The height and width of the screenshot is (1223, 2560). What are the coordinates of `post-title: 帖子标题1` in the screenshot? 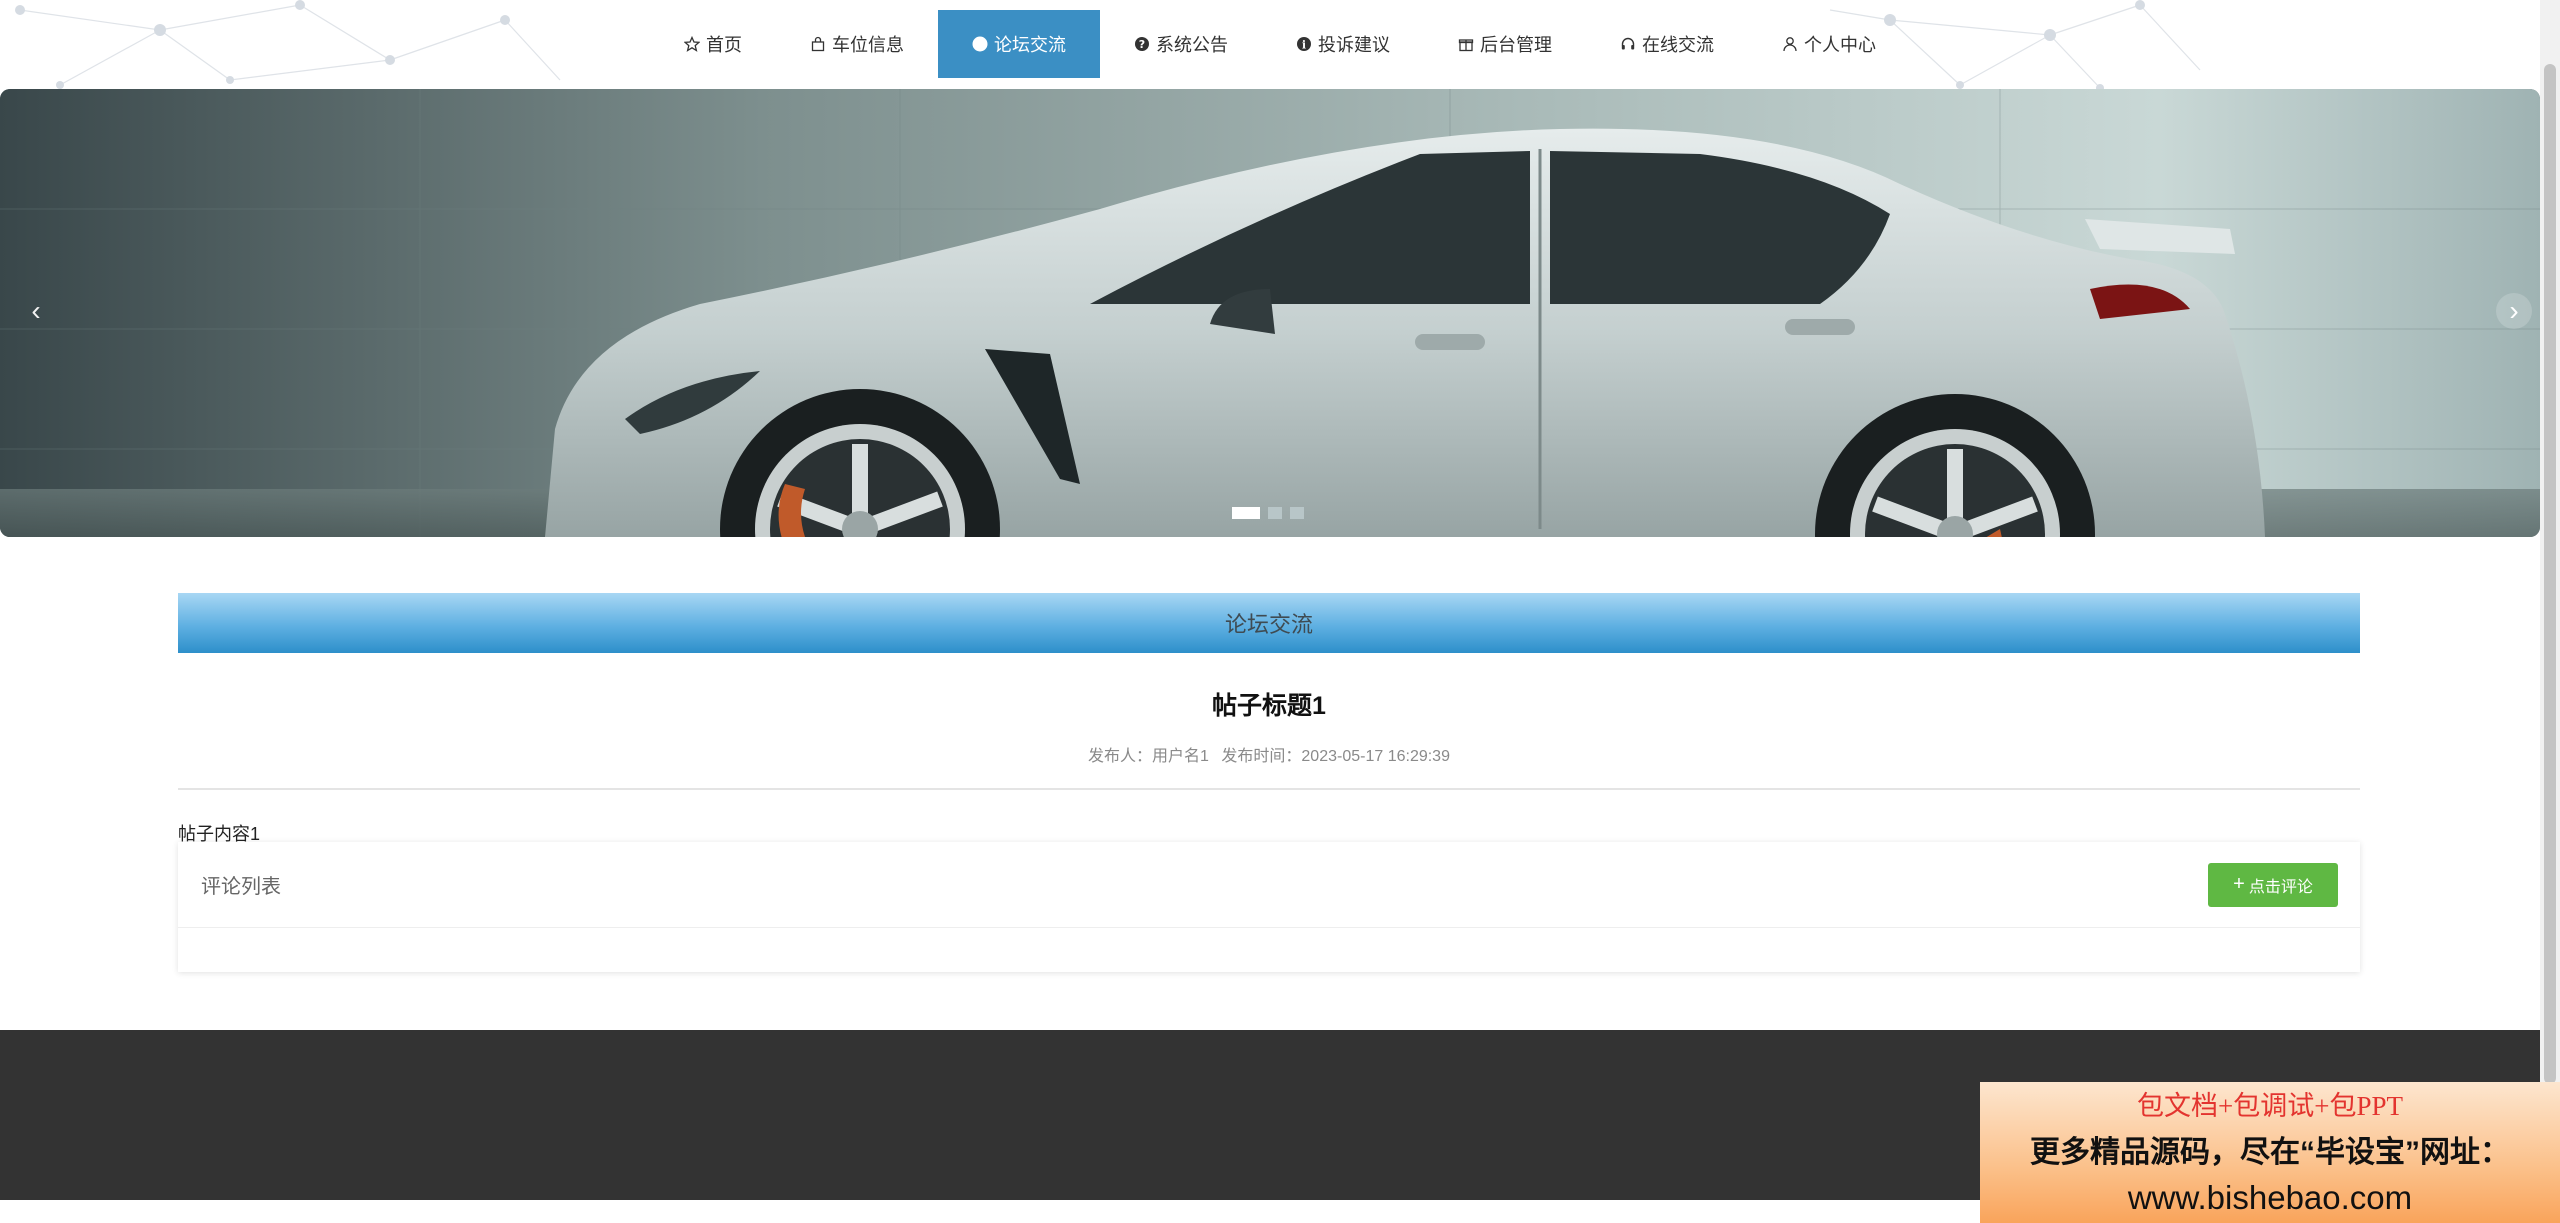 It's located at (1269, 706).